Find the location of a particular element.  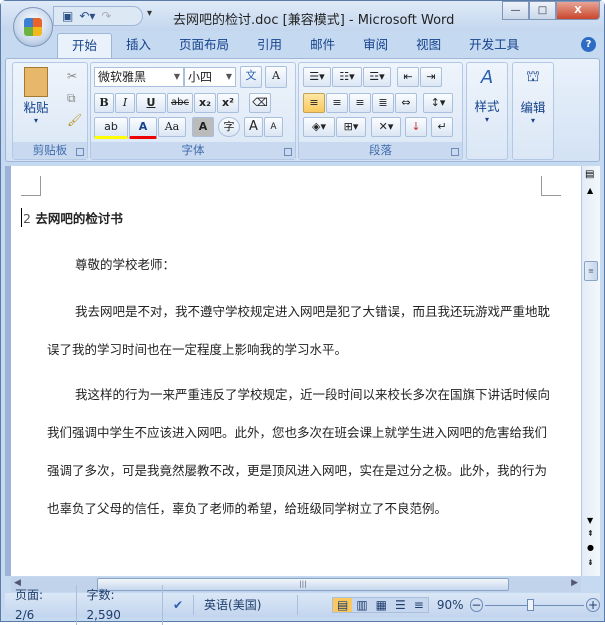

undo-icon: ↶▾ is located at coordinates (87, 16).